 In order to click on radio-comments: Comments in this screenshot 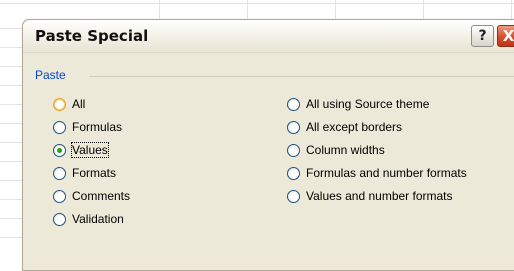, I will do `click(91, 196)`.